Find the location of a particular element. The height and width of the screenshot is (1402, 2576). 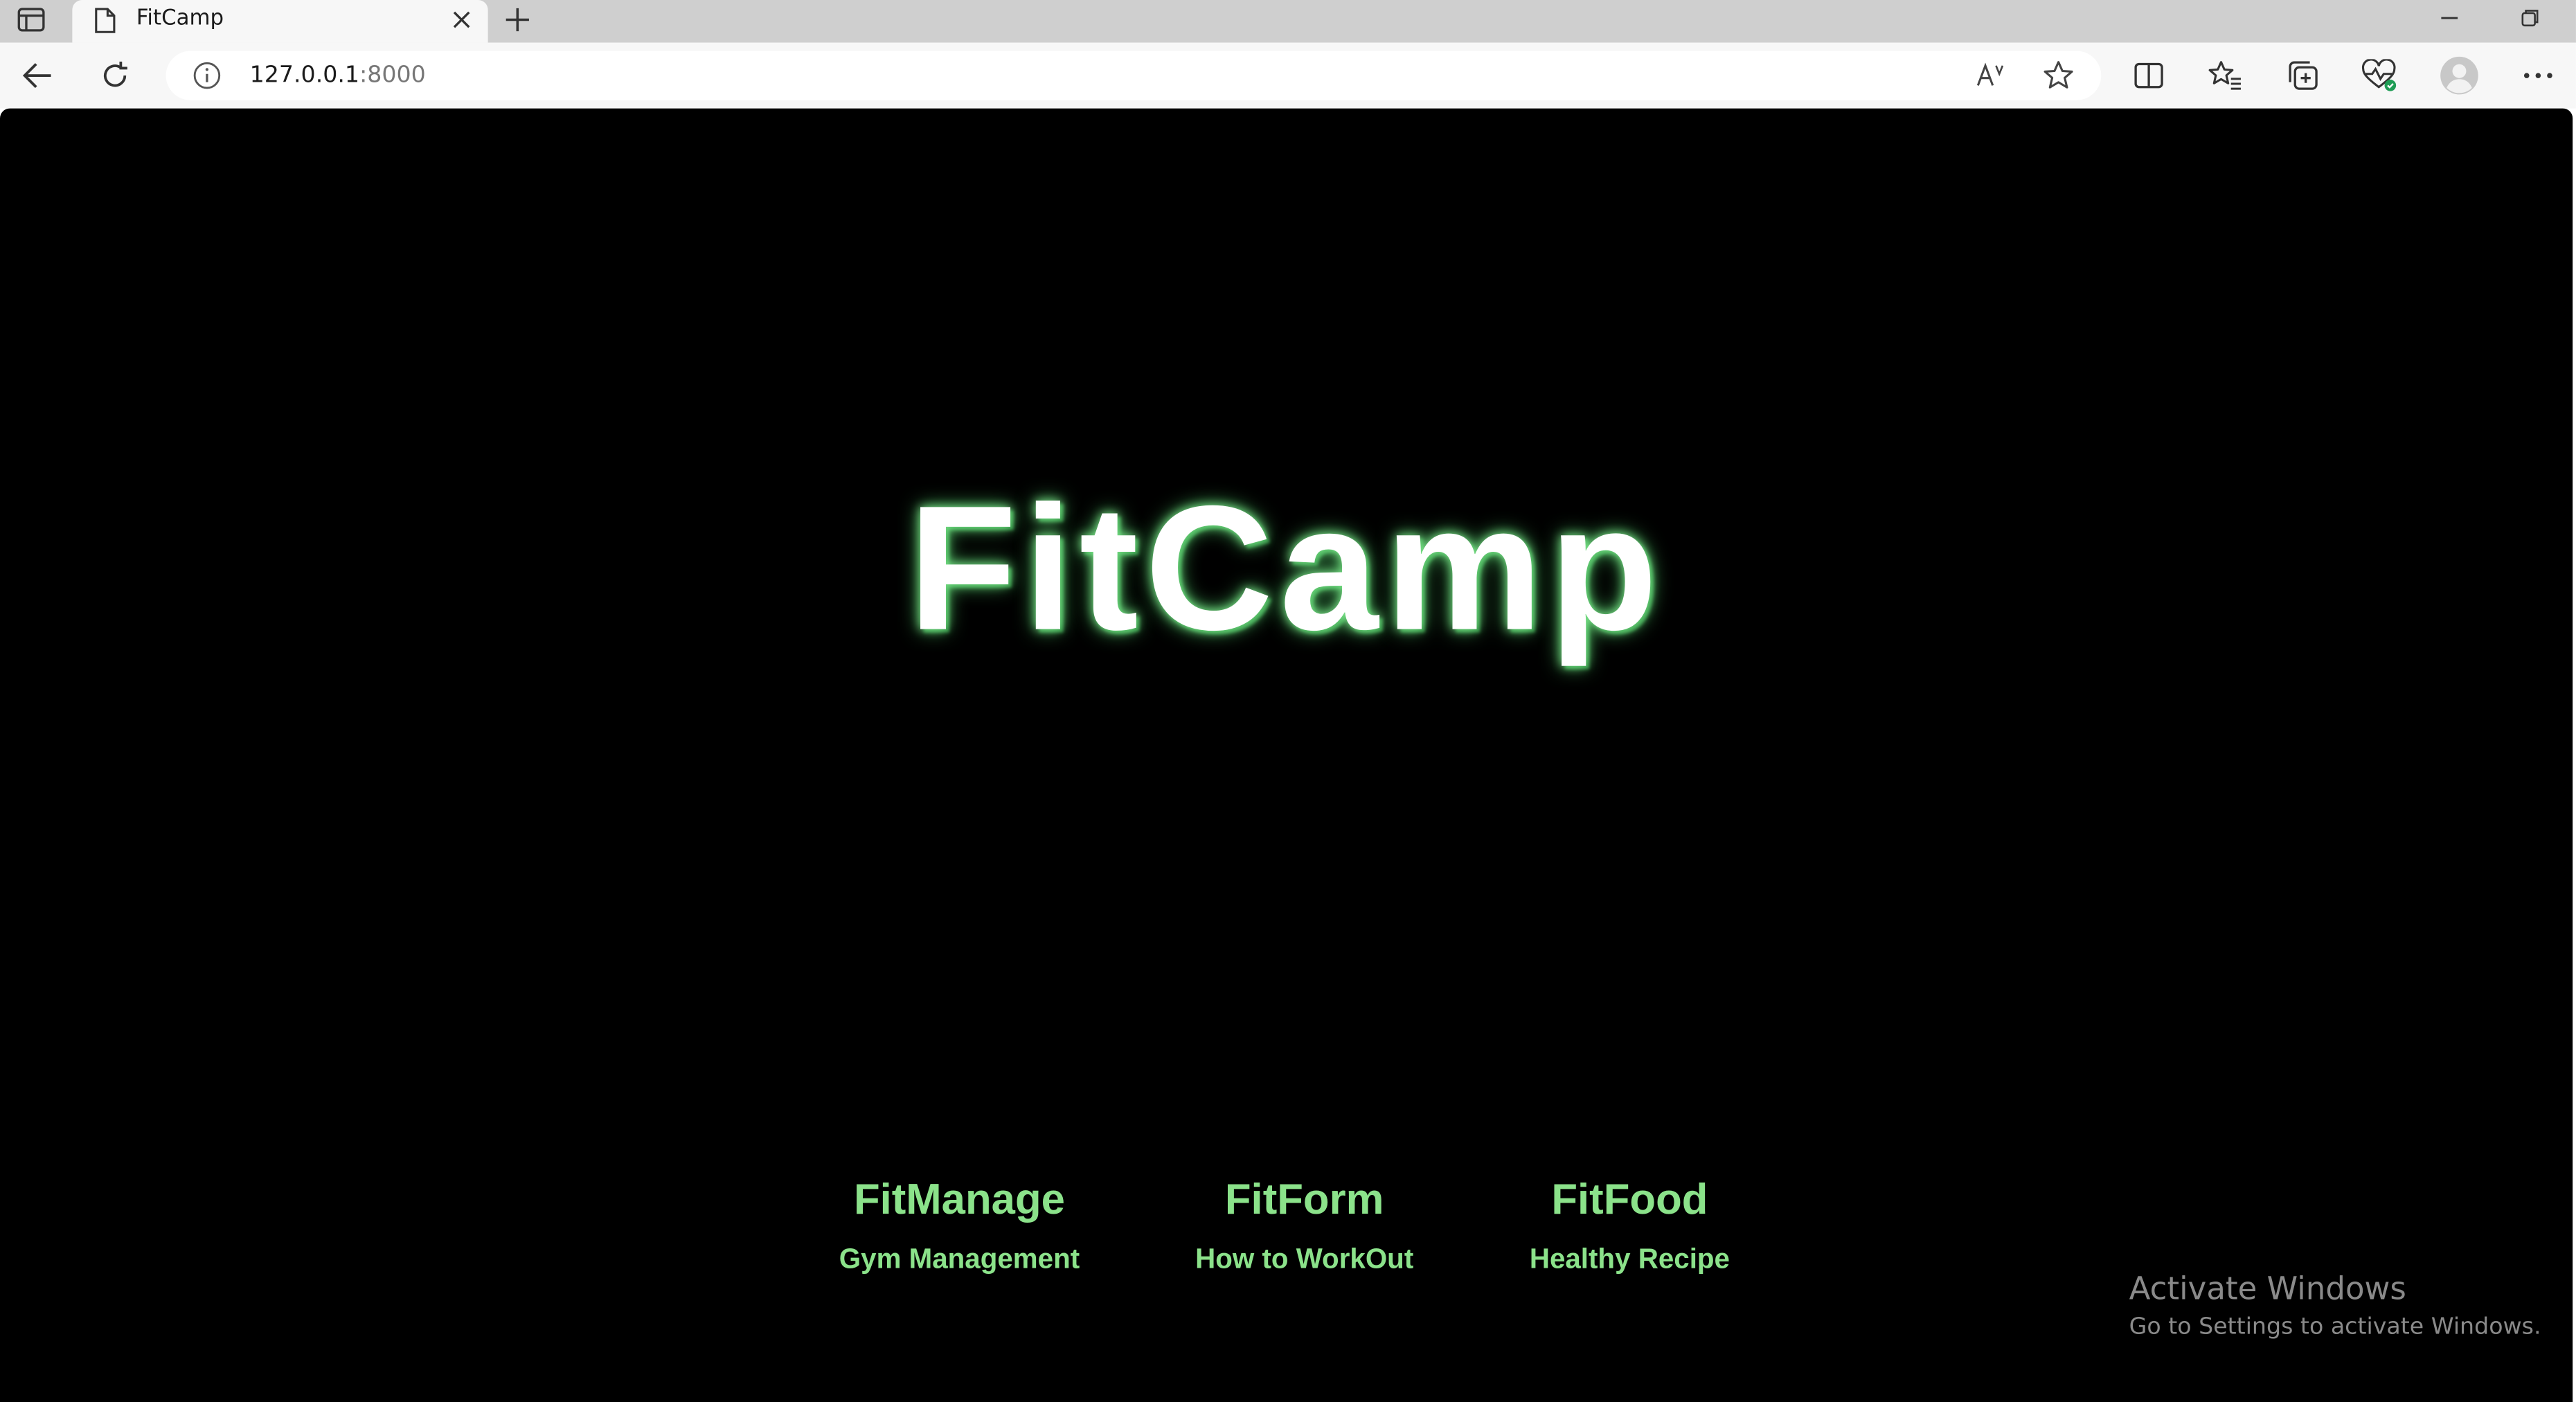

link-fitfood: FitFood Healthy Recipe is located at coordinates (1629, 1223).